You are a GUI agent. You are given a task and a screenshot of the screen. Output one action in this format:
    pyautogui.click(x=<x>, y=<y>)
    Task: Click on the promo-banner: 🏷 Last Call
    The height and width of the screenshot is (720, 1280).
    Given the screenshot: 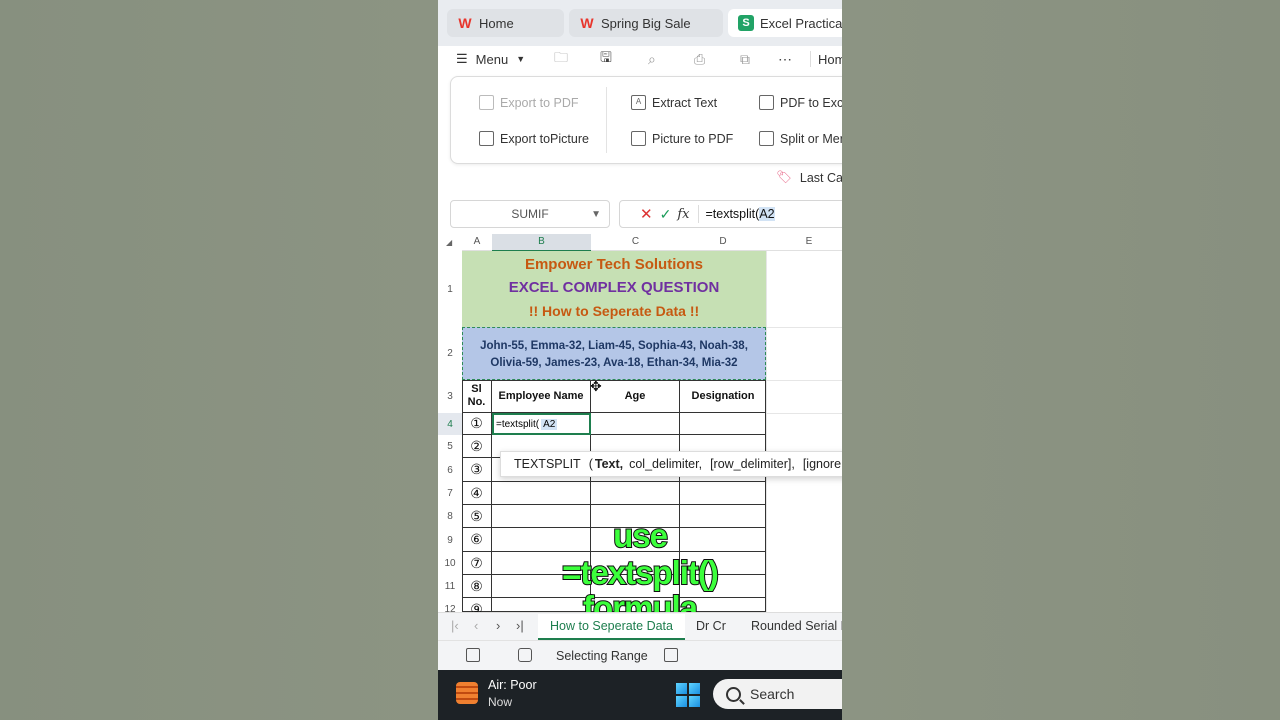 What is the action you would take?
    pyautogui.click(x=809, y=177)
    